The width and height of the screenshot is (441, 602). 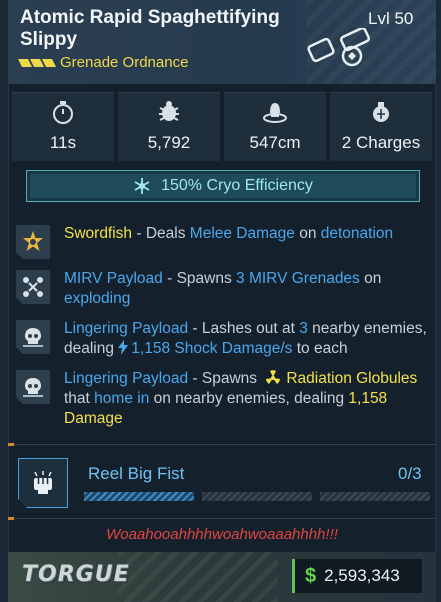 I want to click on lightning-icon, so click(x=123, y=347).